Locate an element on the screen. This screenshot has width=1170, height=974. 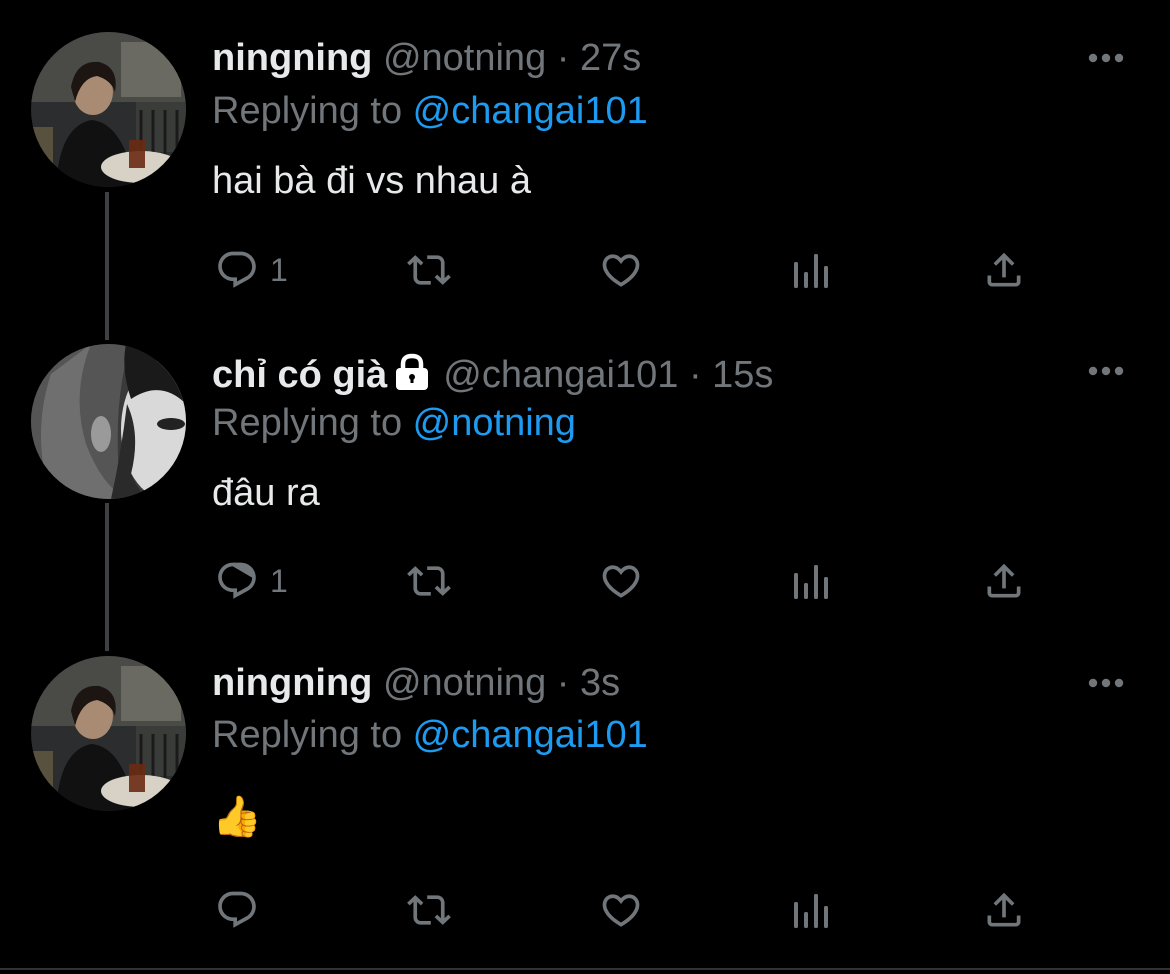
timestamp: 27s is located at coordinates (610, 58).